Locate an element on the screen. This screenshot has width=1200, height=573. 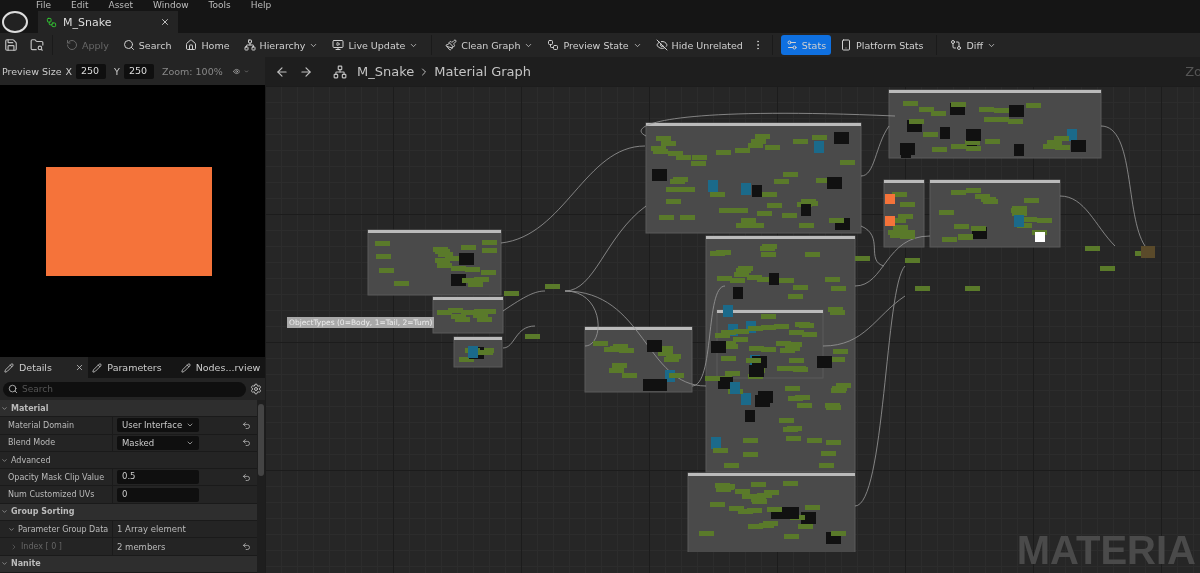
hierarchy-icon is located at coordinates (249, 45).